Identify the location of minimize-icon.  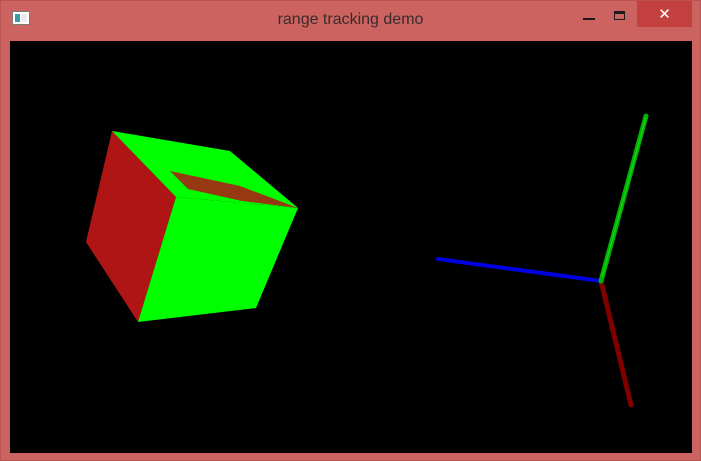
(588, 19).